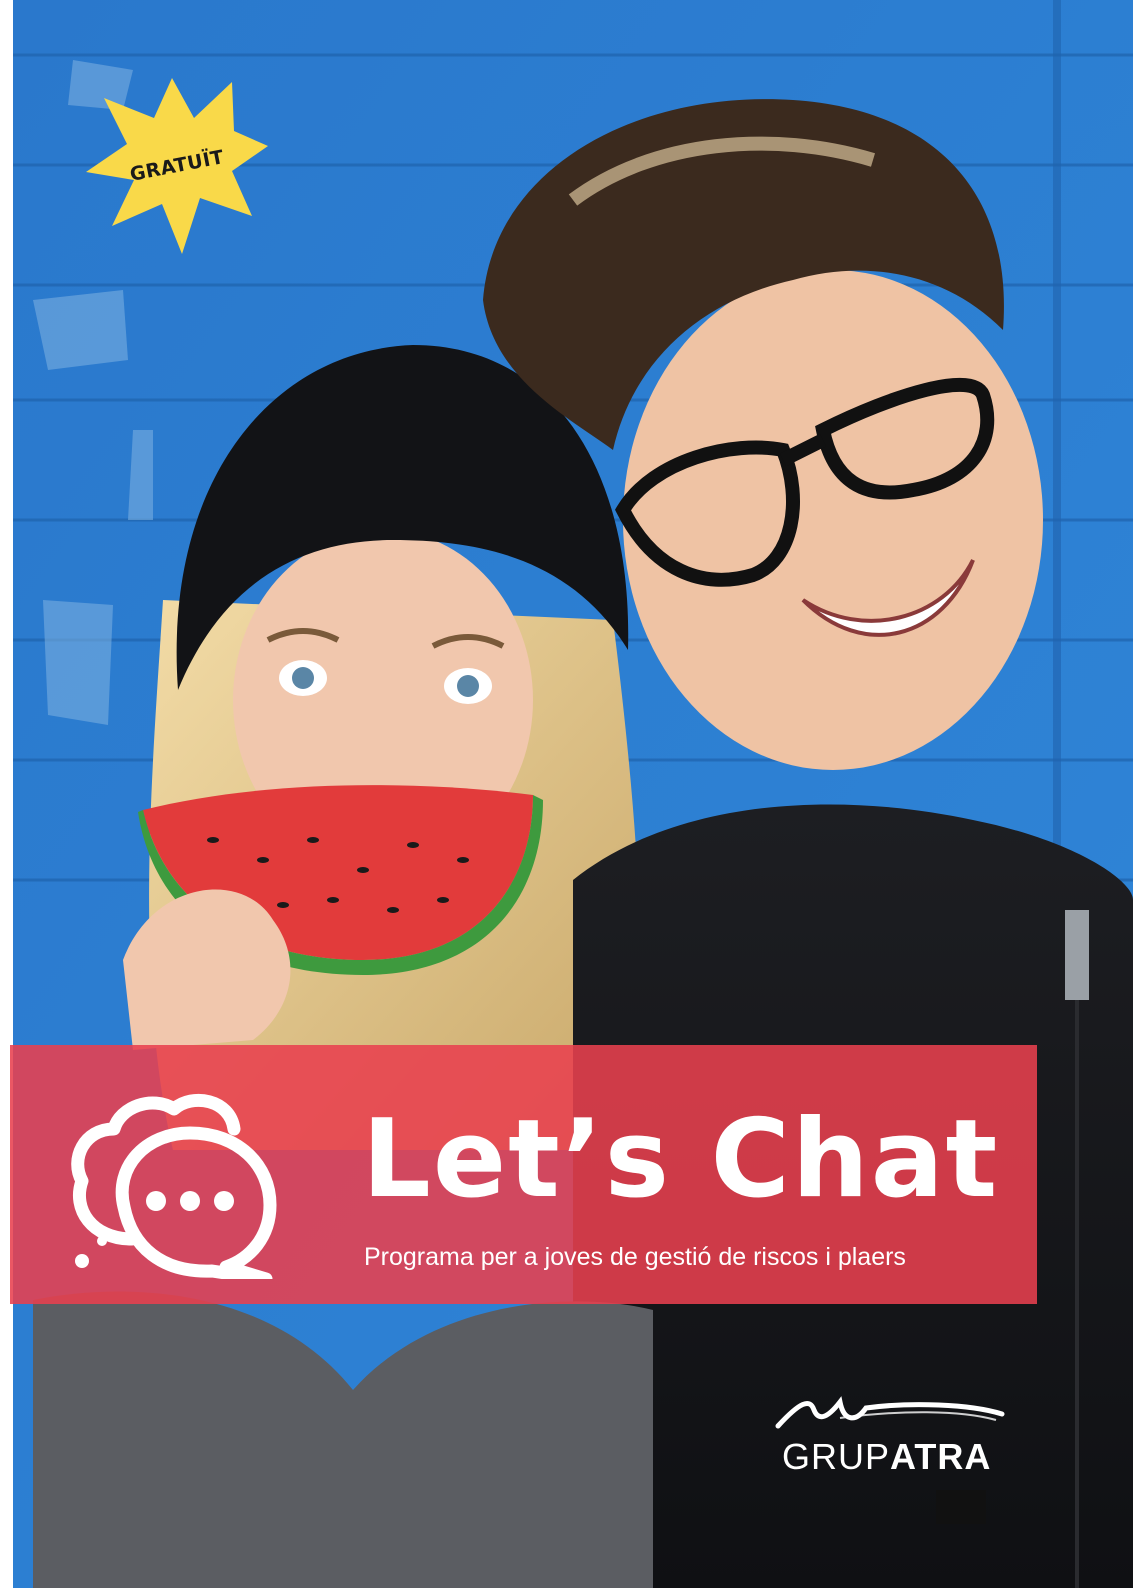 The image size is (1133, 1588). I want to click on logo-word-bold: ATRA, so click(941, 1456).